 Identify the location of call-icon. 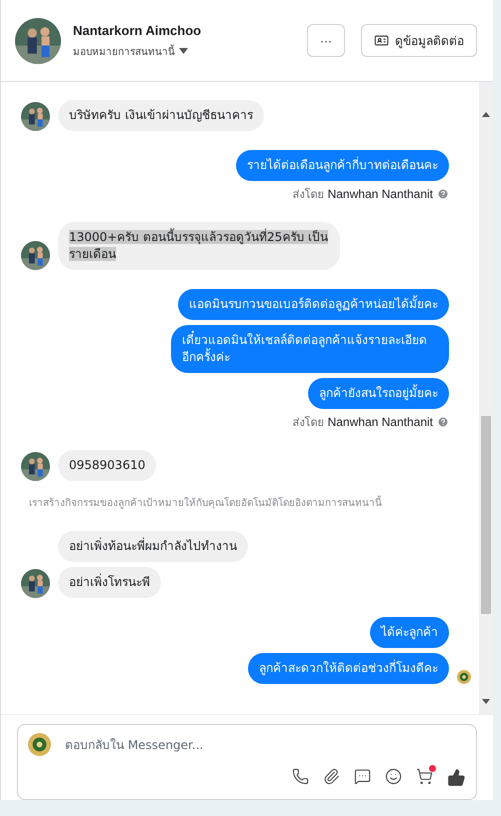
(300, 777).